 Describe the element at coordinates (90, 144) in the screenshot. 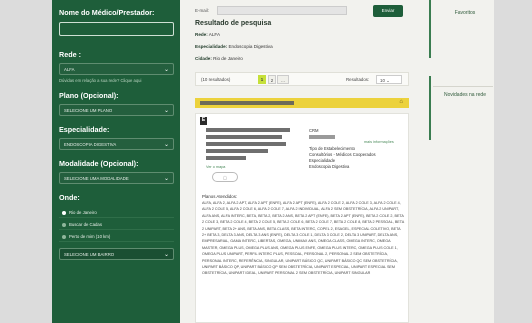

I see `especialidade-select-value: ENDOSCOPIA DIGESTIVA` at that location.